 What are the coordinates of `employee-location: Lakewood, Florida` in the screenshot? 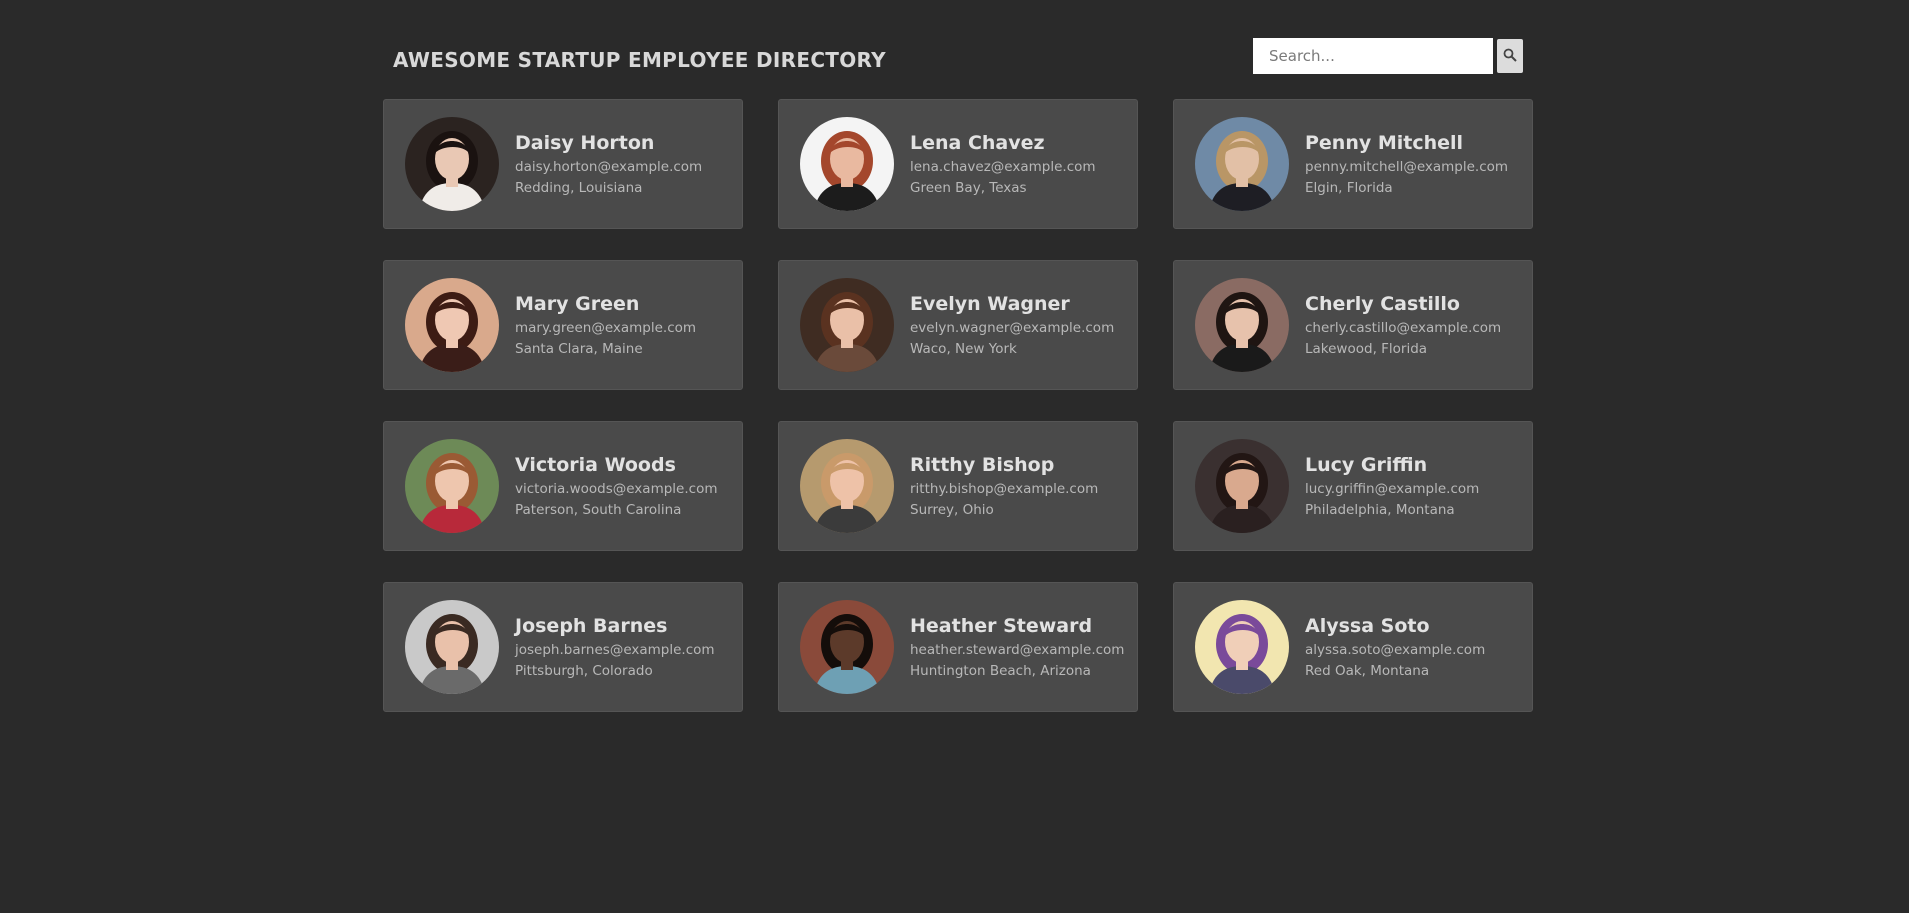 It's located at (1366, 349).